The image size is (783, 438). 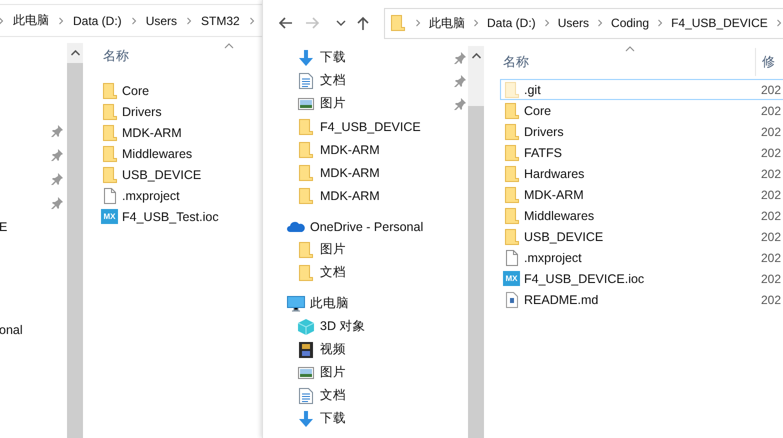 What do you see at coordinates (640, 153) in the screenshot?
I see `file-name: FATFS` at bounding box center [640, 153].